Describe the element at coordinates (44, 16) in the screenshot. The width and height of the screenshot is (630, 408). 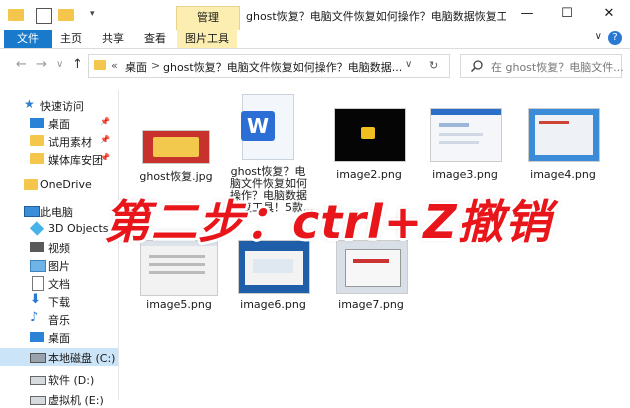
I see `properties-icon` at that location.